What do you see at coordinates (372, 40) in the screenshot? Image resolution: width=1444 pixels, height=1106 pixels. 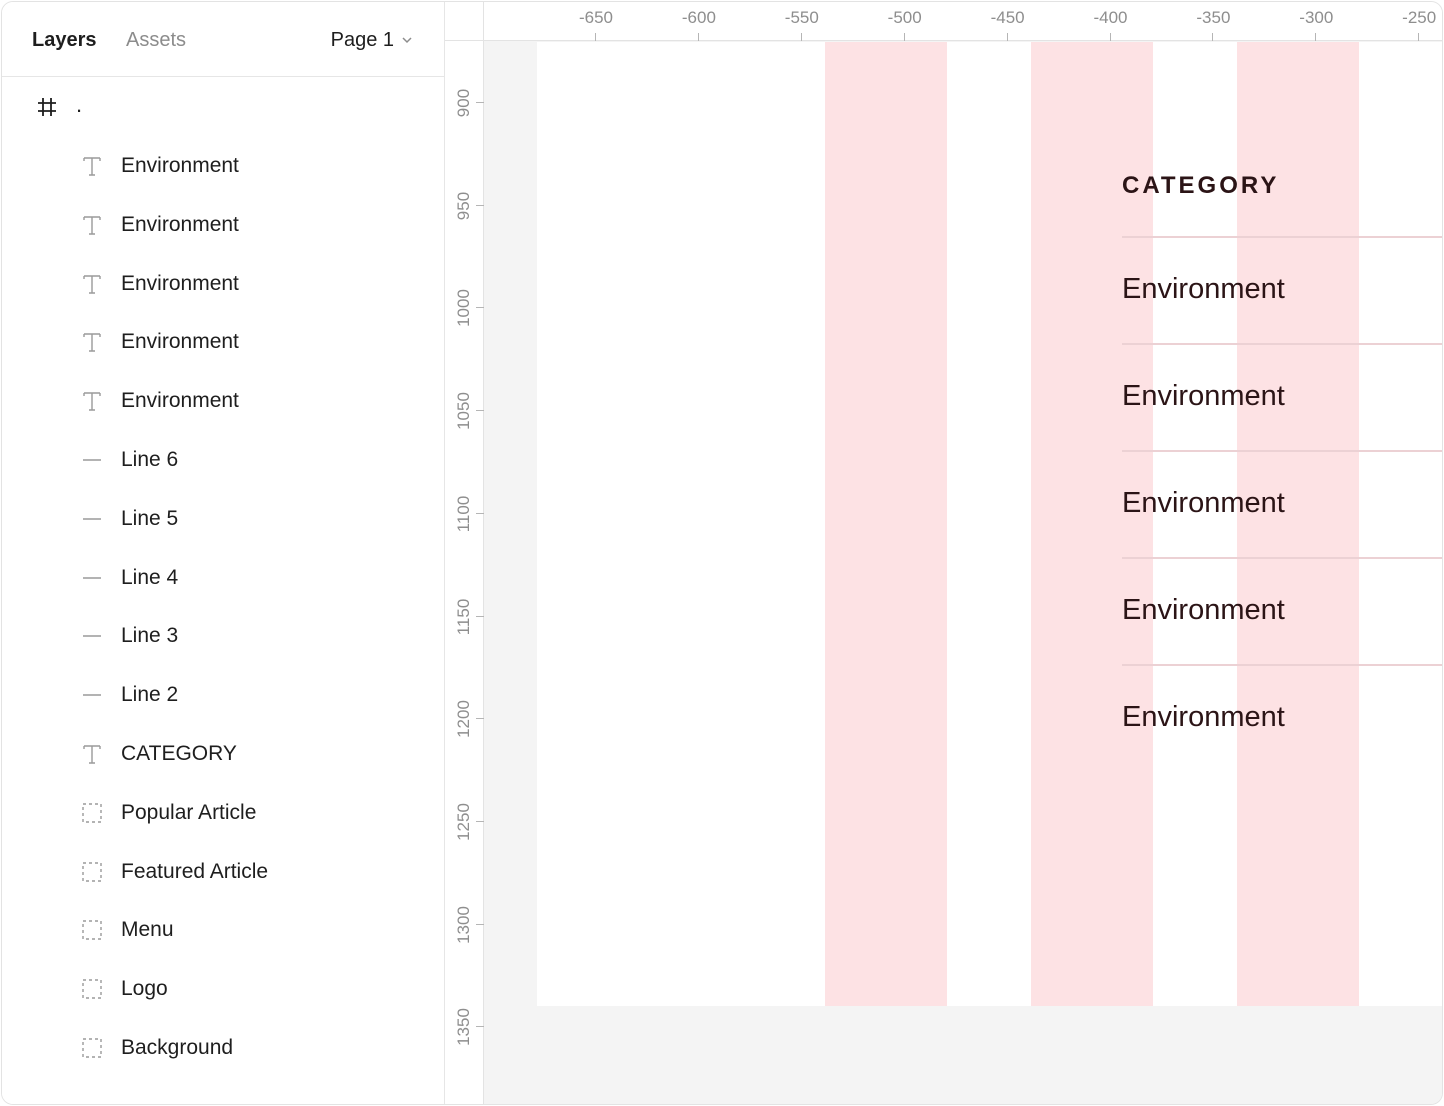 I see `page-selector: Page 1` at bounding box center [372, 40].